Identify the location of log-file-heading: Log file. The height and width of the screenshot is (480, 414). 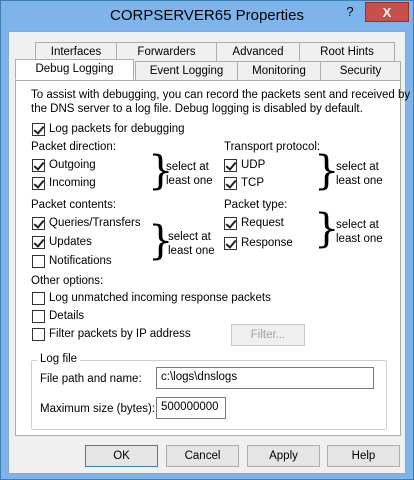
(59, 359).